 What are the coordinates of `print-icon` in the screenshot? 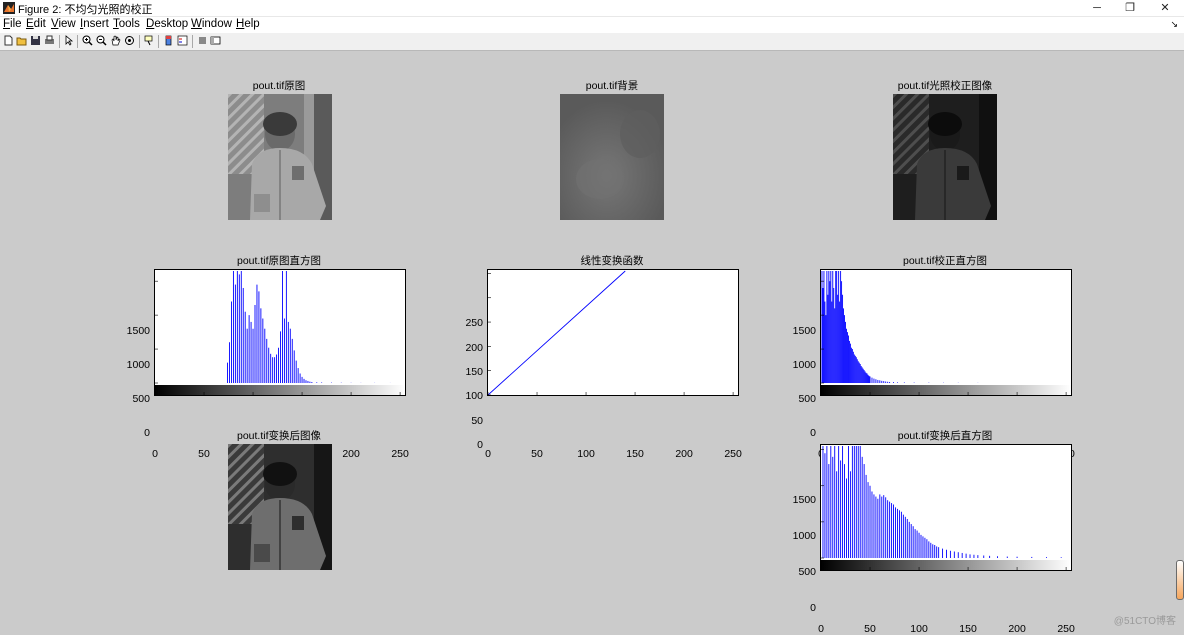 It's located at (49, 40).